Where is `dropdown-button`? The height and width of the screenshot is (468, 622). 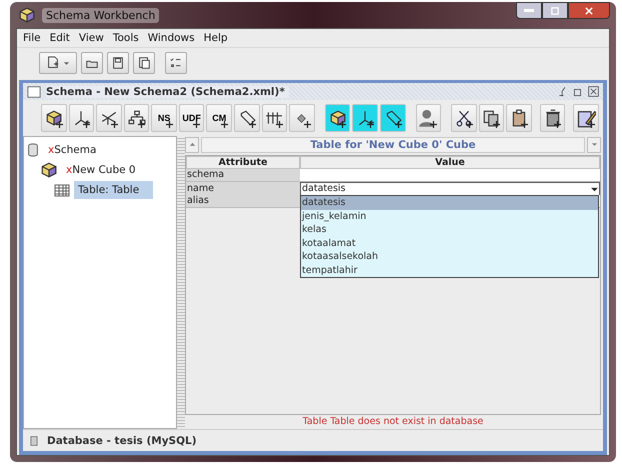 dropdown-button is located at coordinates (594, 144).